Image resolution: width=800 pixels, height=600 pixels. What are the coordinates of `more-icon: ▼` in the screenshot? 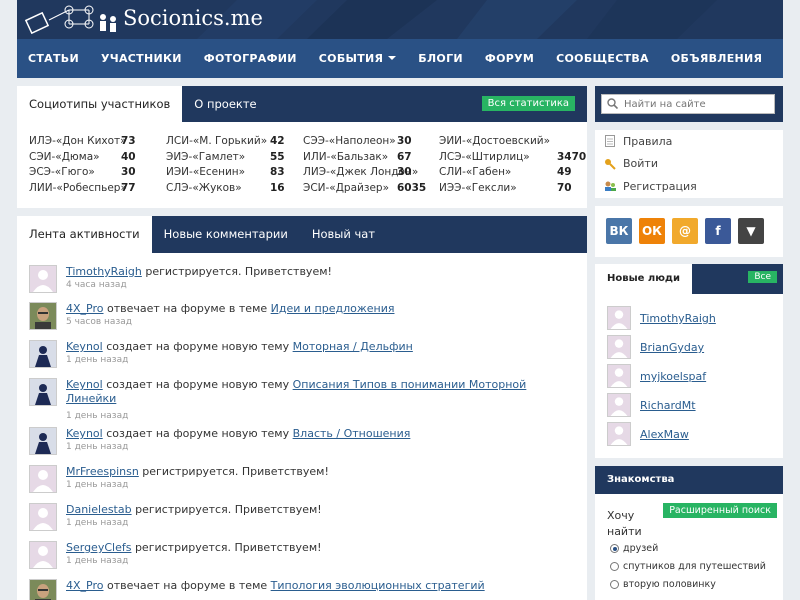 It's located at (751, 231).